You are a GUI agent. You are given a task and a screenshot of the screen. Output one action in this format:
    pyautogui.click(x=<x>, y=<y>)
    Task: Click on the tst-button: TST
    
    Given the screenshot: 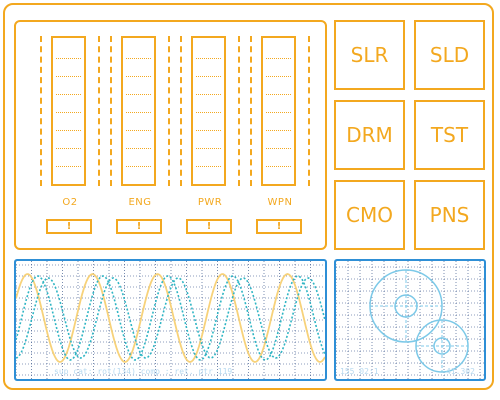 What is the action you would take?
    pyautogui.click(x=449, y=135)
    